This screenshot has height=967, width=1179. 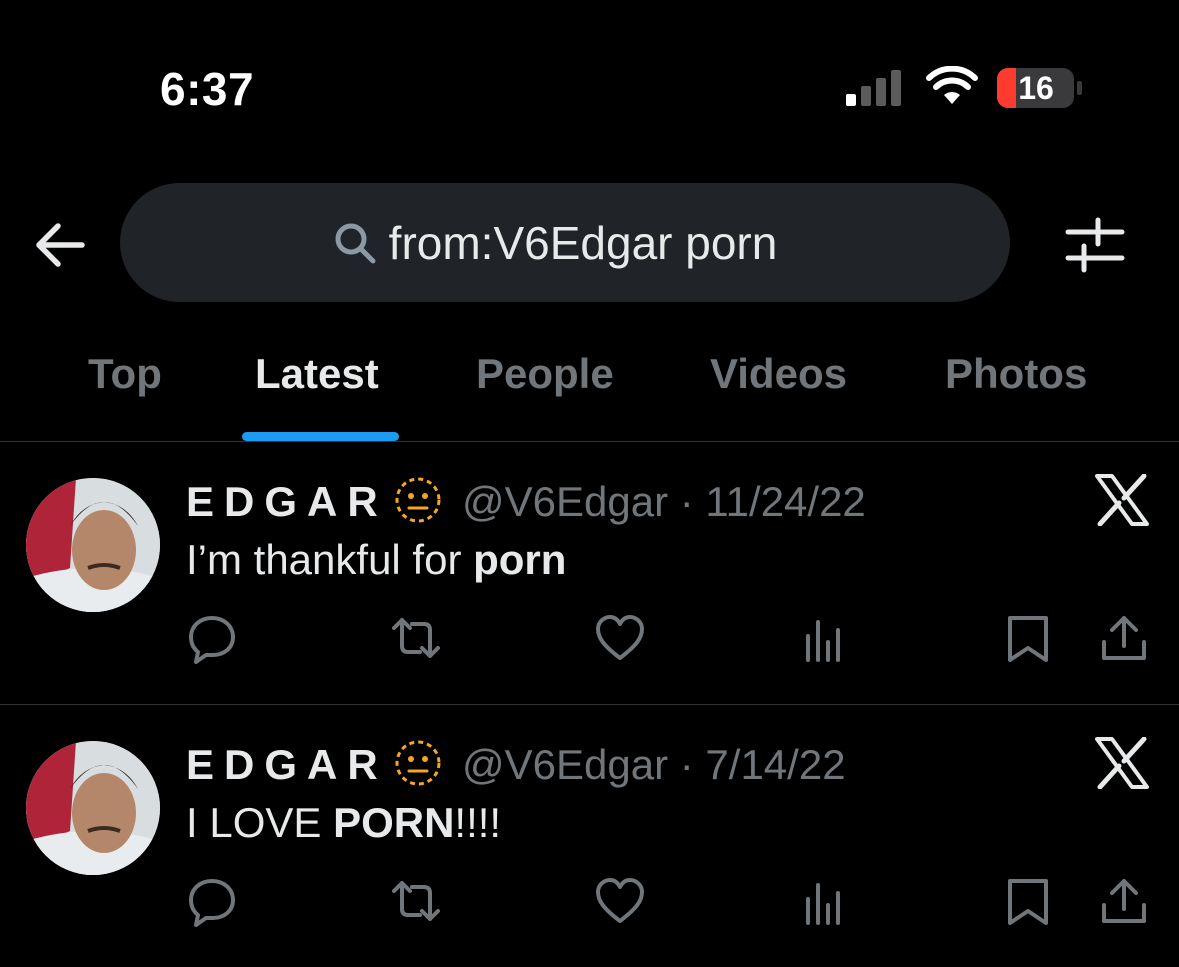 What do you see at coordinates (1095, 245) in the screenshot?
I see `filter-sliders-icon` at bounding box center [1095, 245].